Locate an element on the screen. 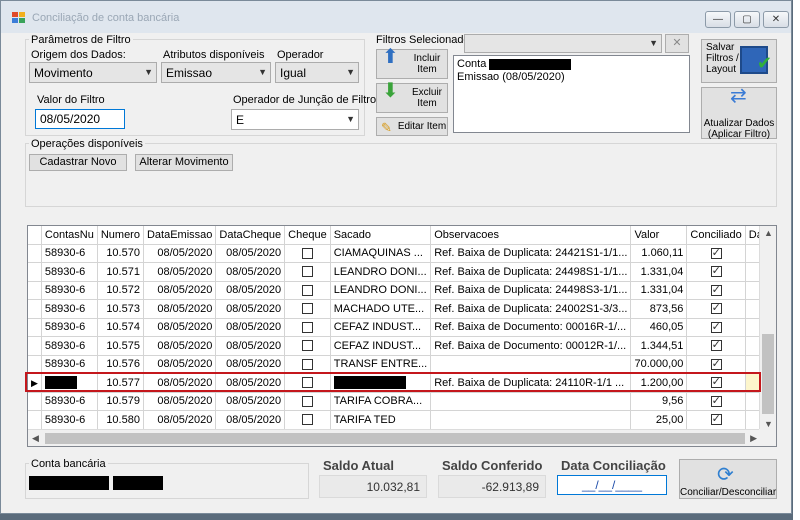  cell-numero: 10.580 is located at coordinates (120, 420).